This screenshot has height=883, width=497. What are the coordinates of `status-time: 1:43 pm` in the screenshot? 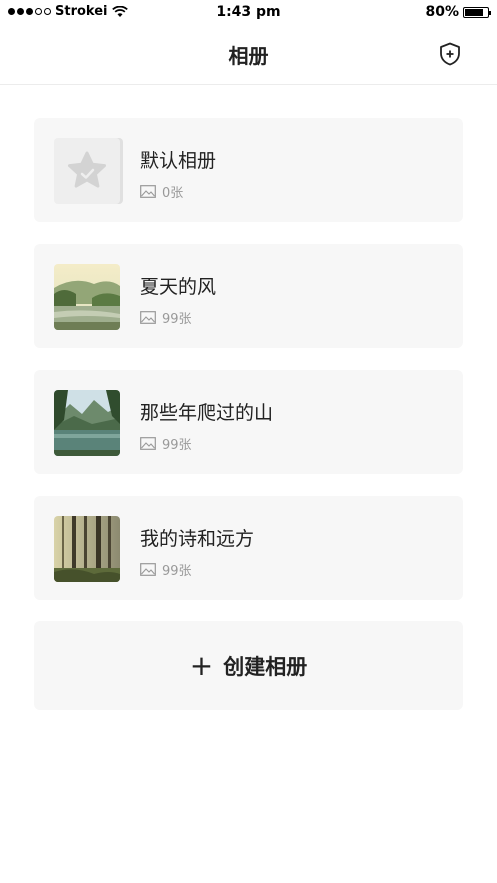 It's located at (248, 12).